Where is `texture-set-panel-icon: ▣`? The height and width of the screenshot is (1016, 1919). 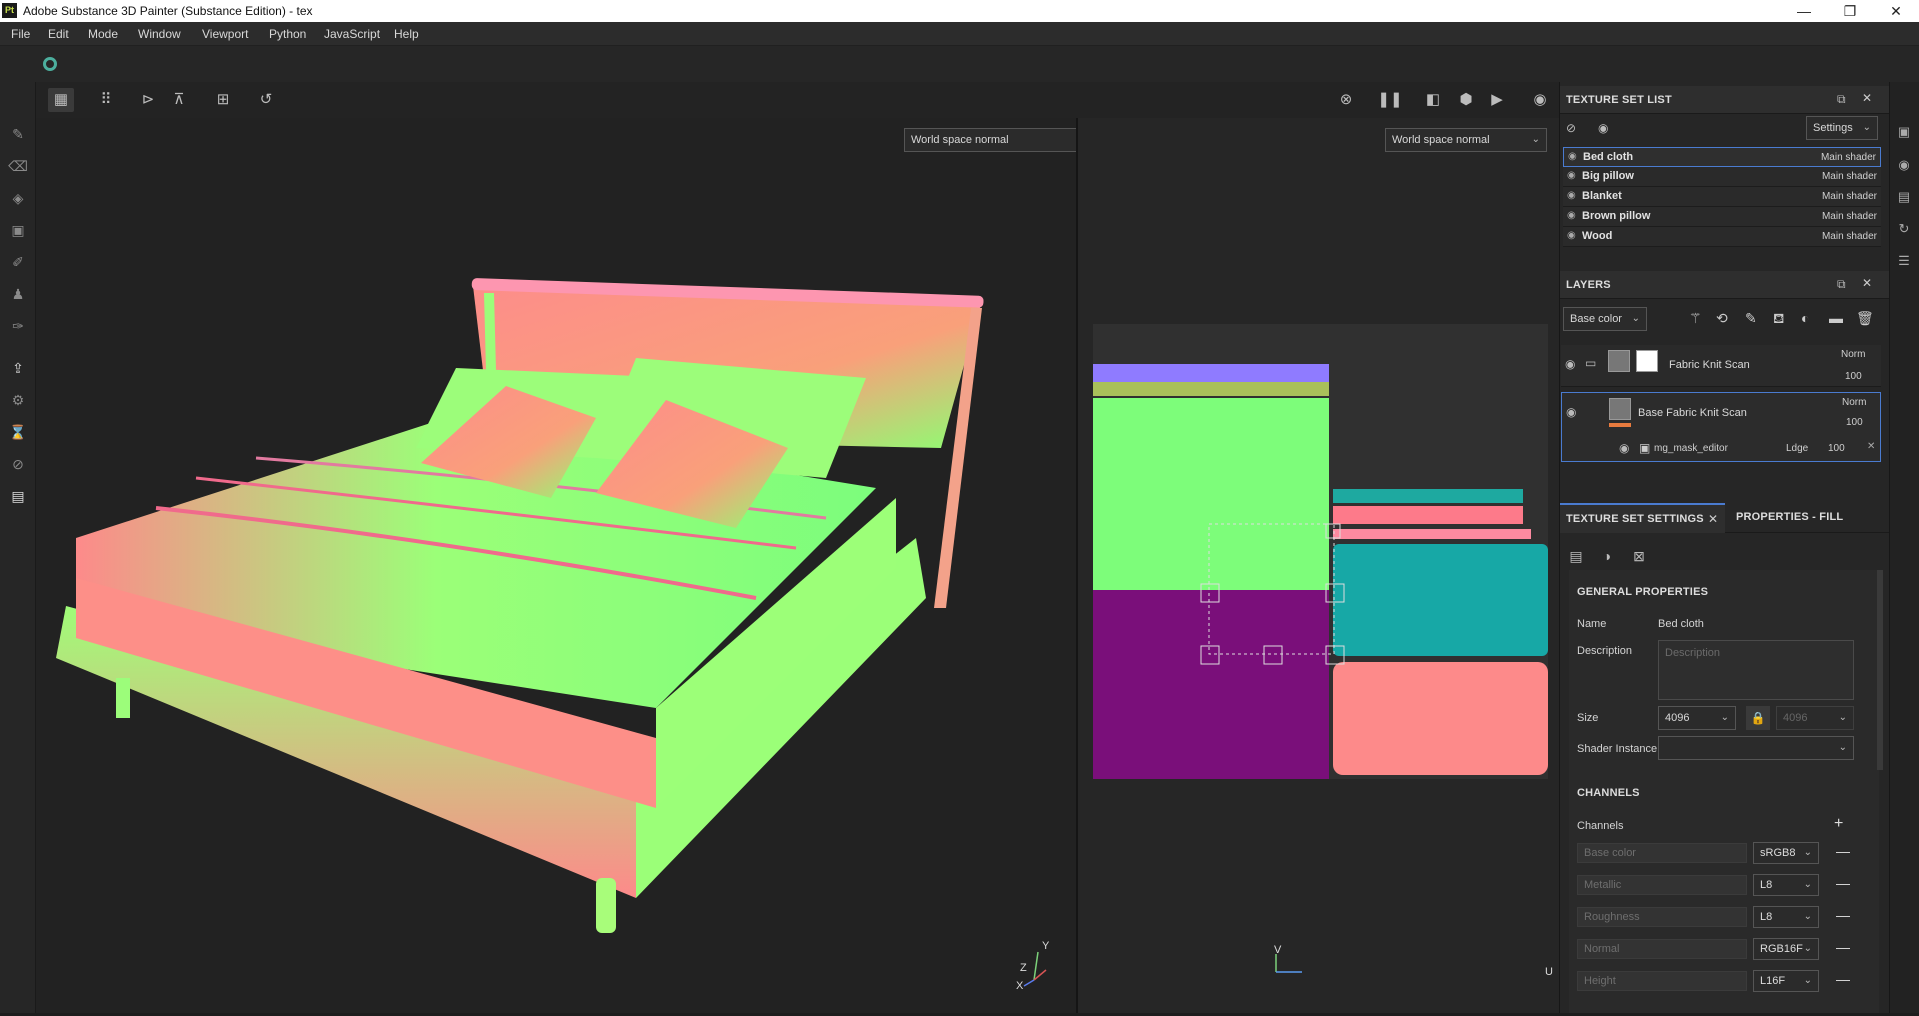 texture-set-panel-icon: ▣ is located at coordinates (1904, 132).